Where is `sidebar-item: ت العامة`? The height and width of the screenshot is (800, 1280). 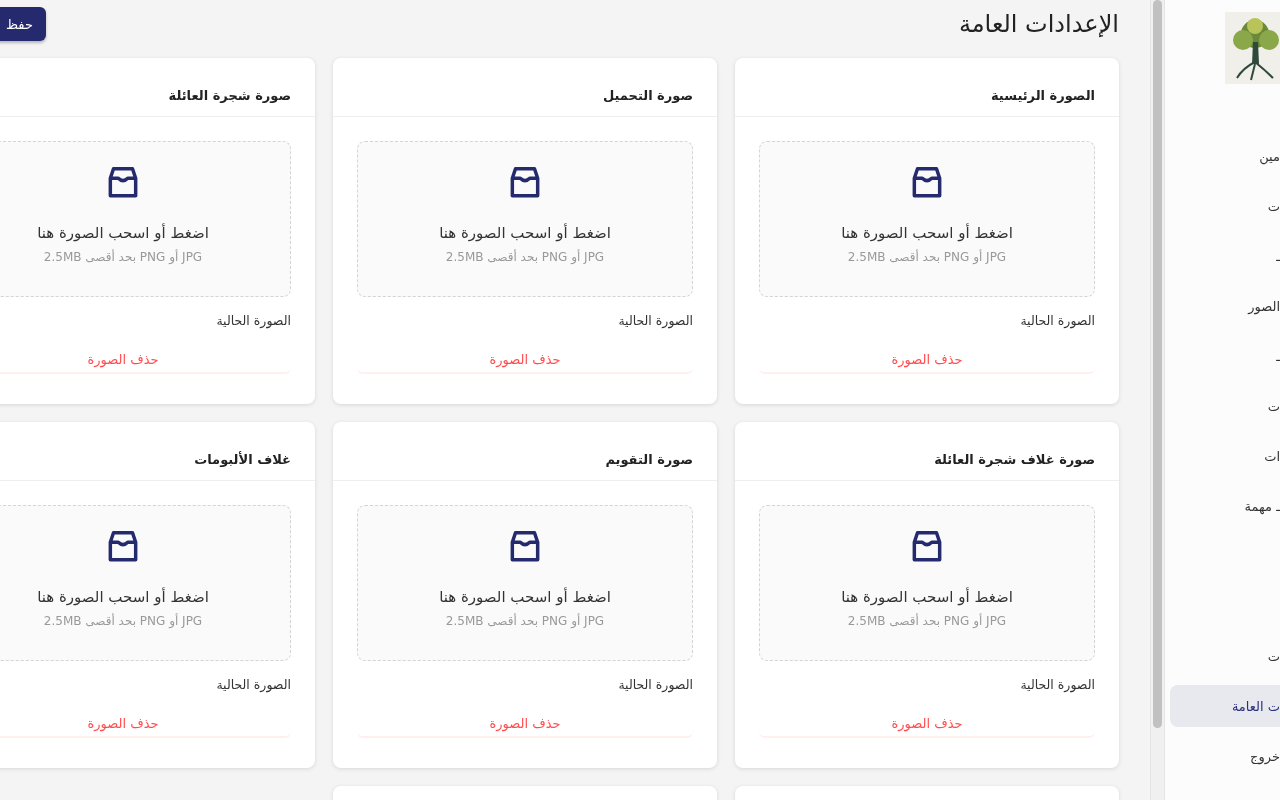 sidebar-item: ت العامة is located at coordinates (1225, 706).